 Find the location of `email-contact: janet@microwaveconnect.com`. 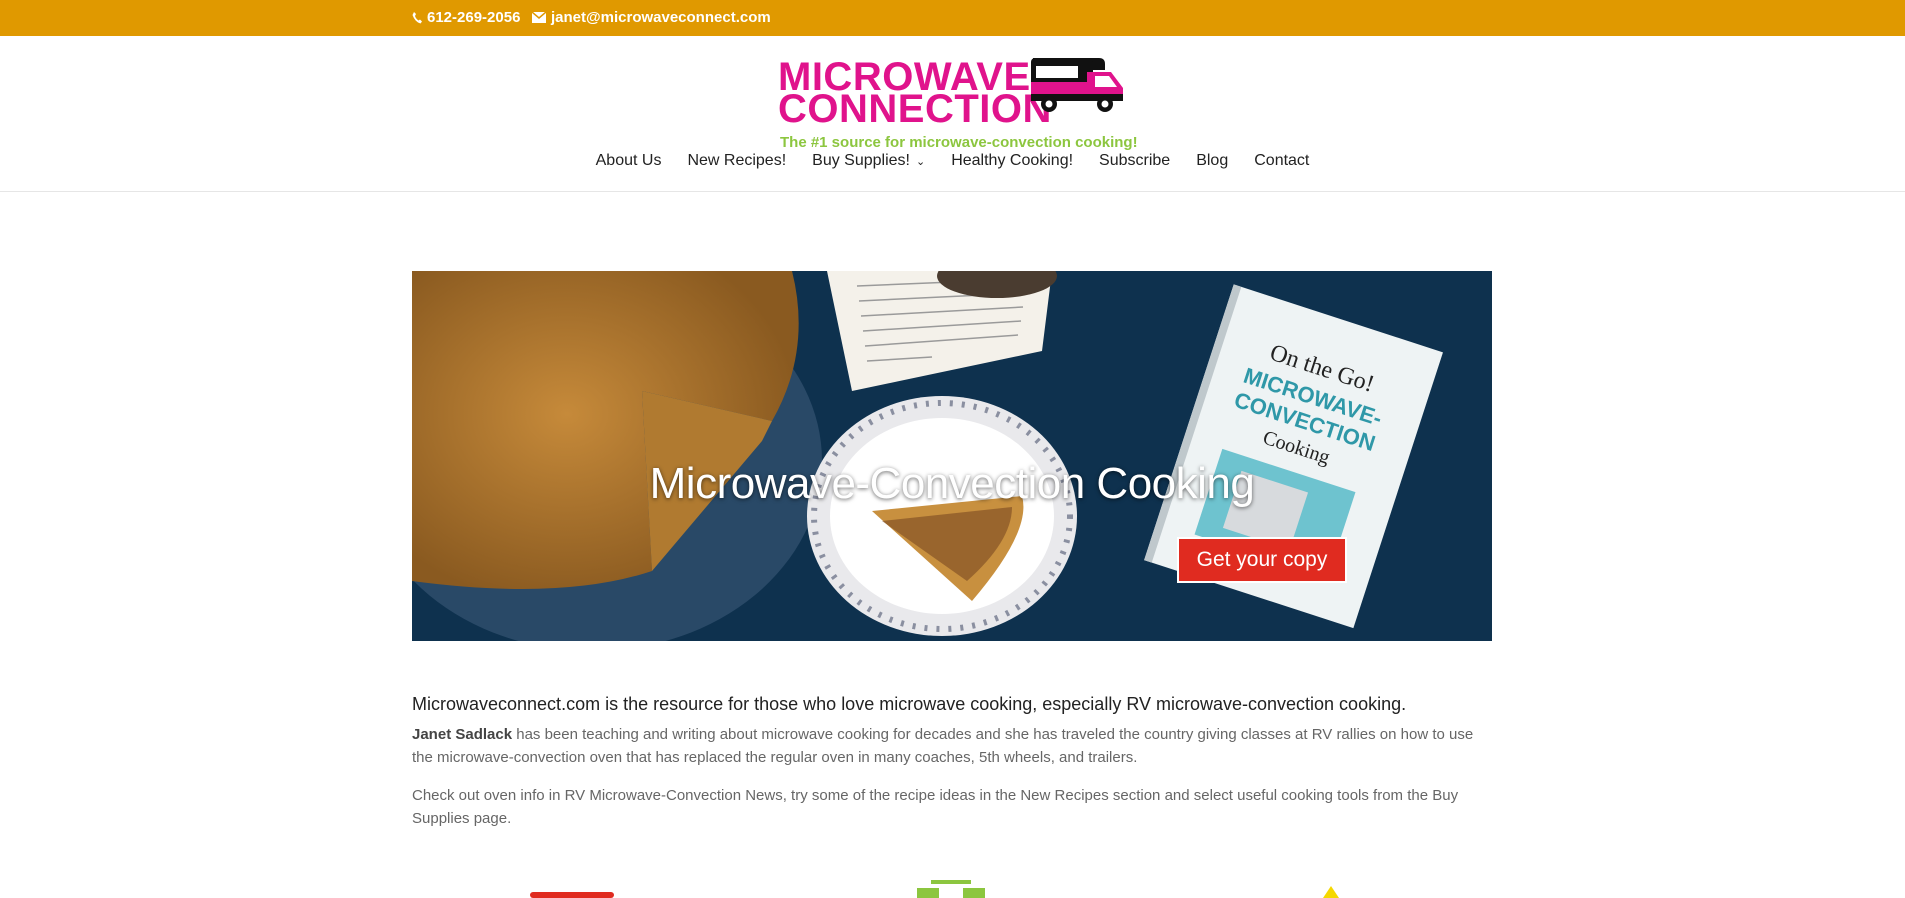

email-contact: janet@microwaveconnect.com is located at coordinates (651, 17).